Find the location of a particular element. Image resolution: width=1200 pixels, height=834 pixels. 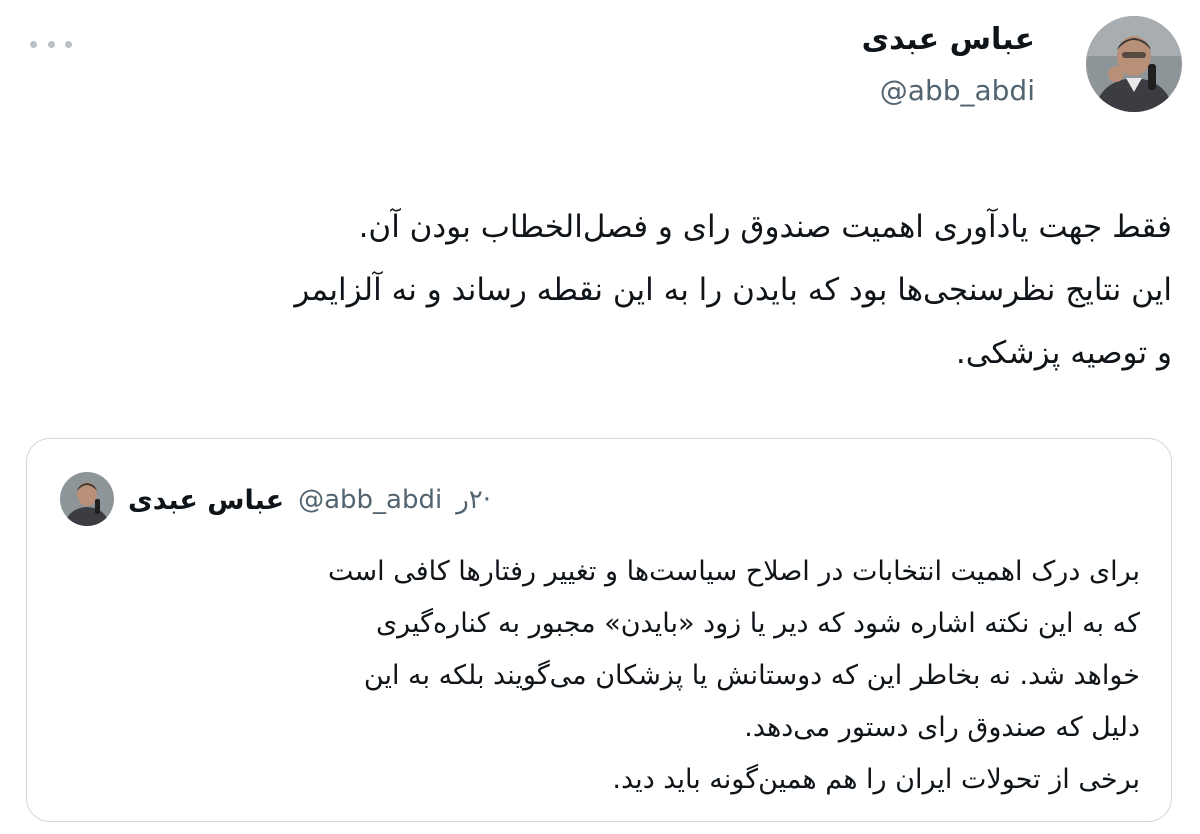

author-handle: @abb_abdi is located at coordinates (957, 90).